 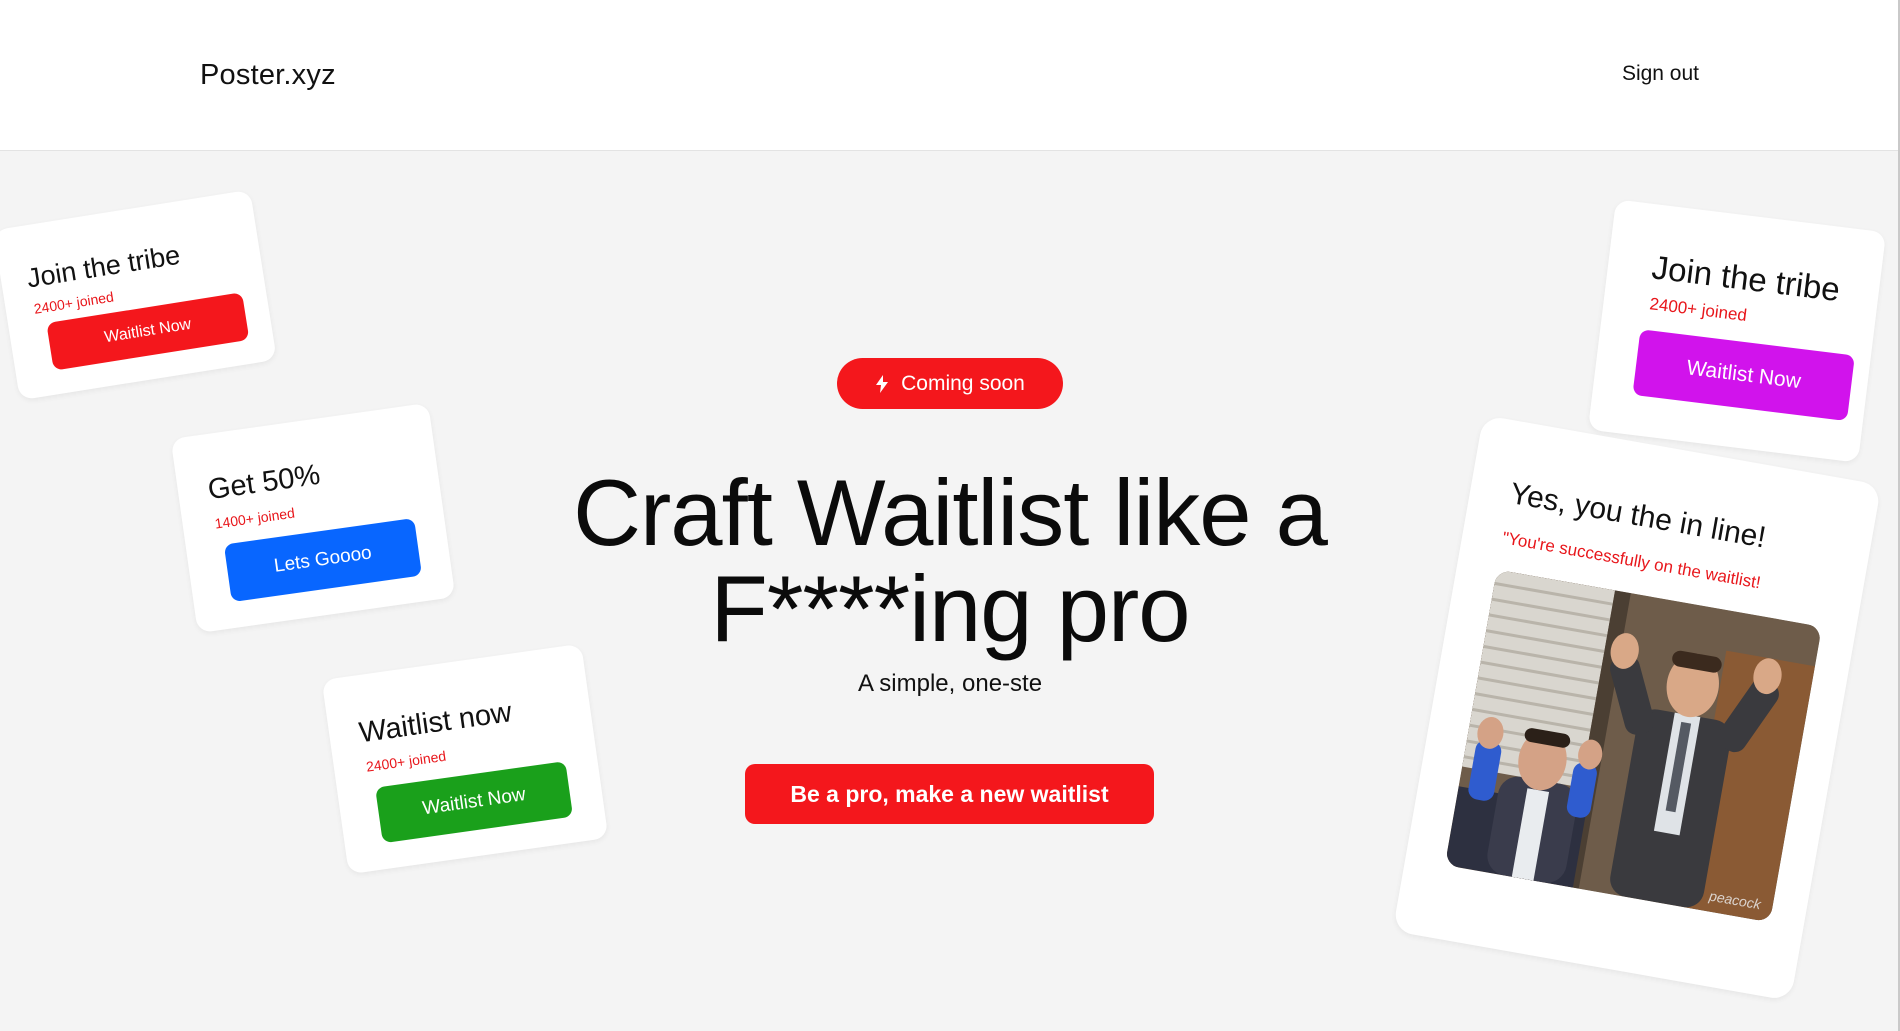 I want to click on headline-line-1: Craft Waitlist like a, so click(x=950, y=512).